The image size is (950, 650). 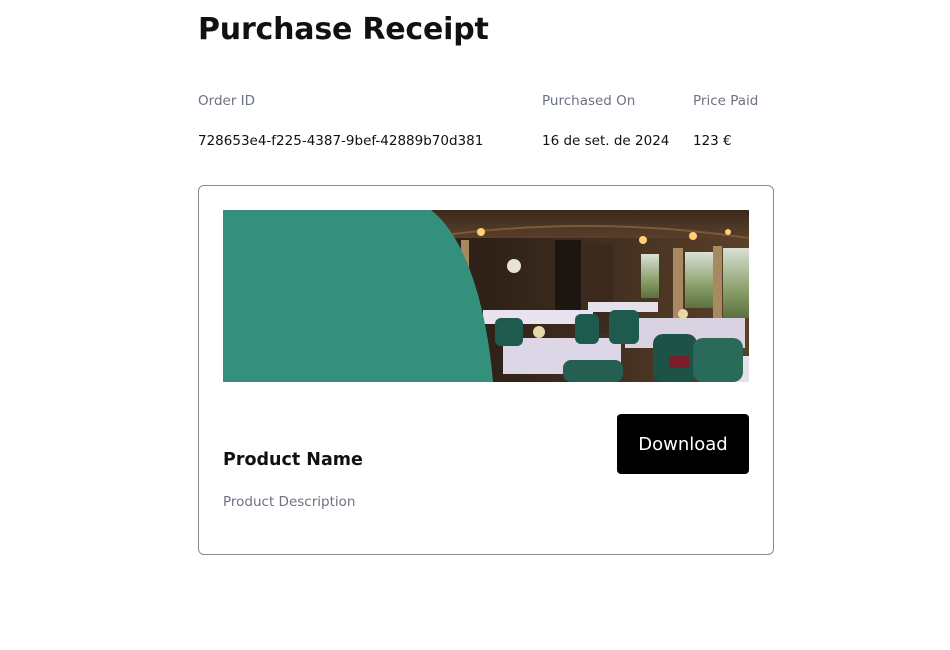 I want to click on product-banner-image, so click(x=486, y=296).